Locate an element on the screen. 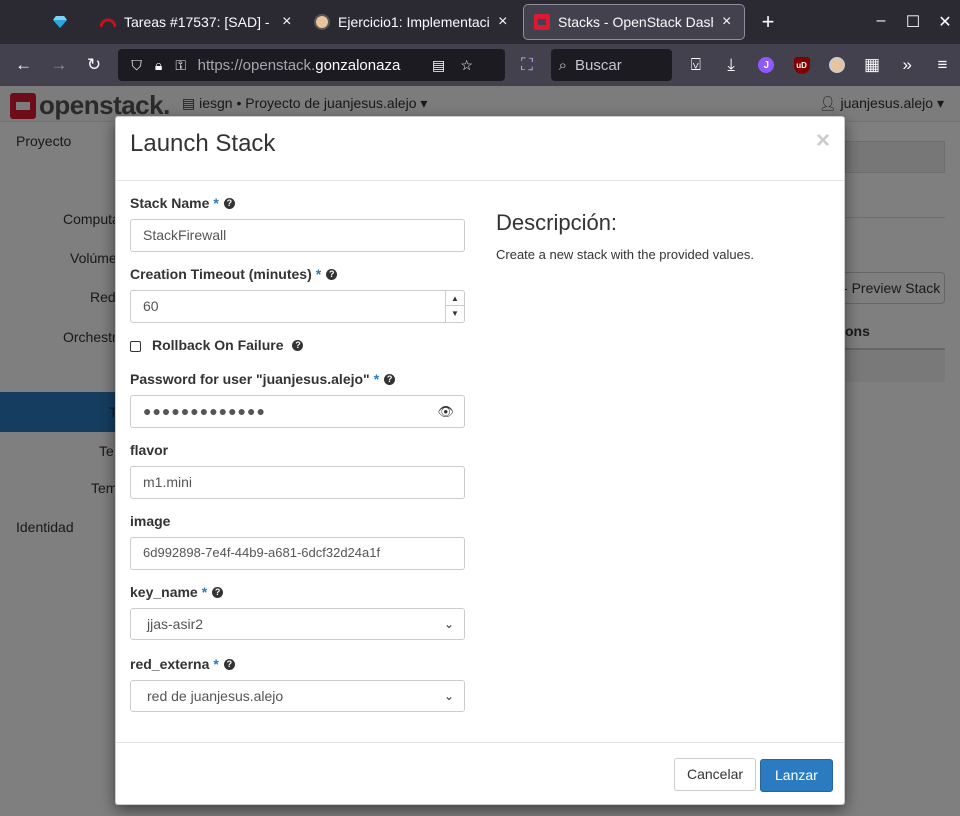  rollback-checkbox is located at coordinates (135, 346).